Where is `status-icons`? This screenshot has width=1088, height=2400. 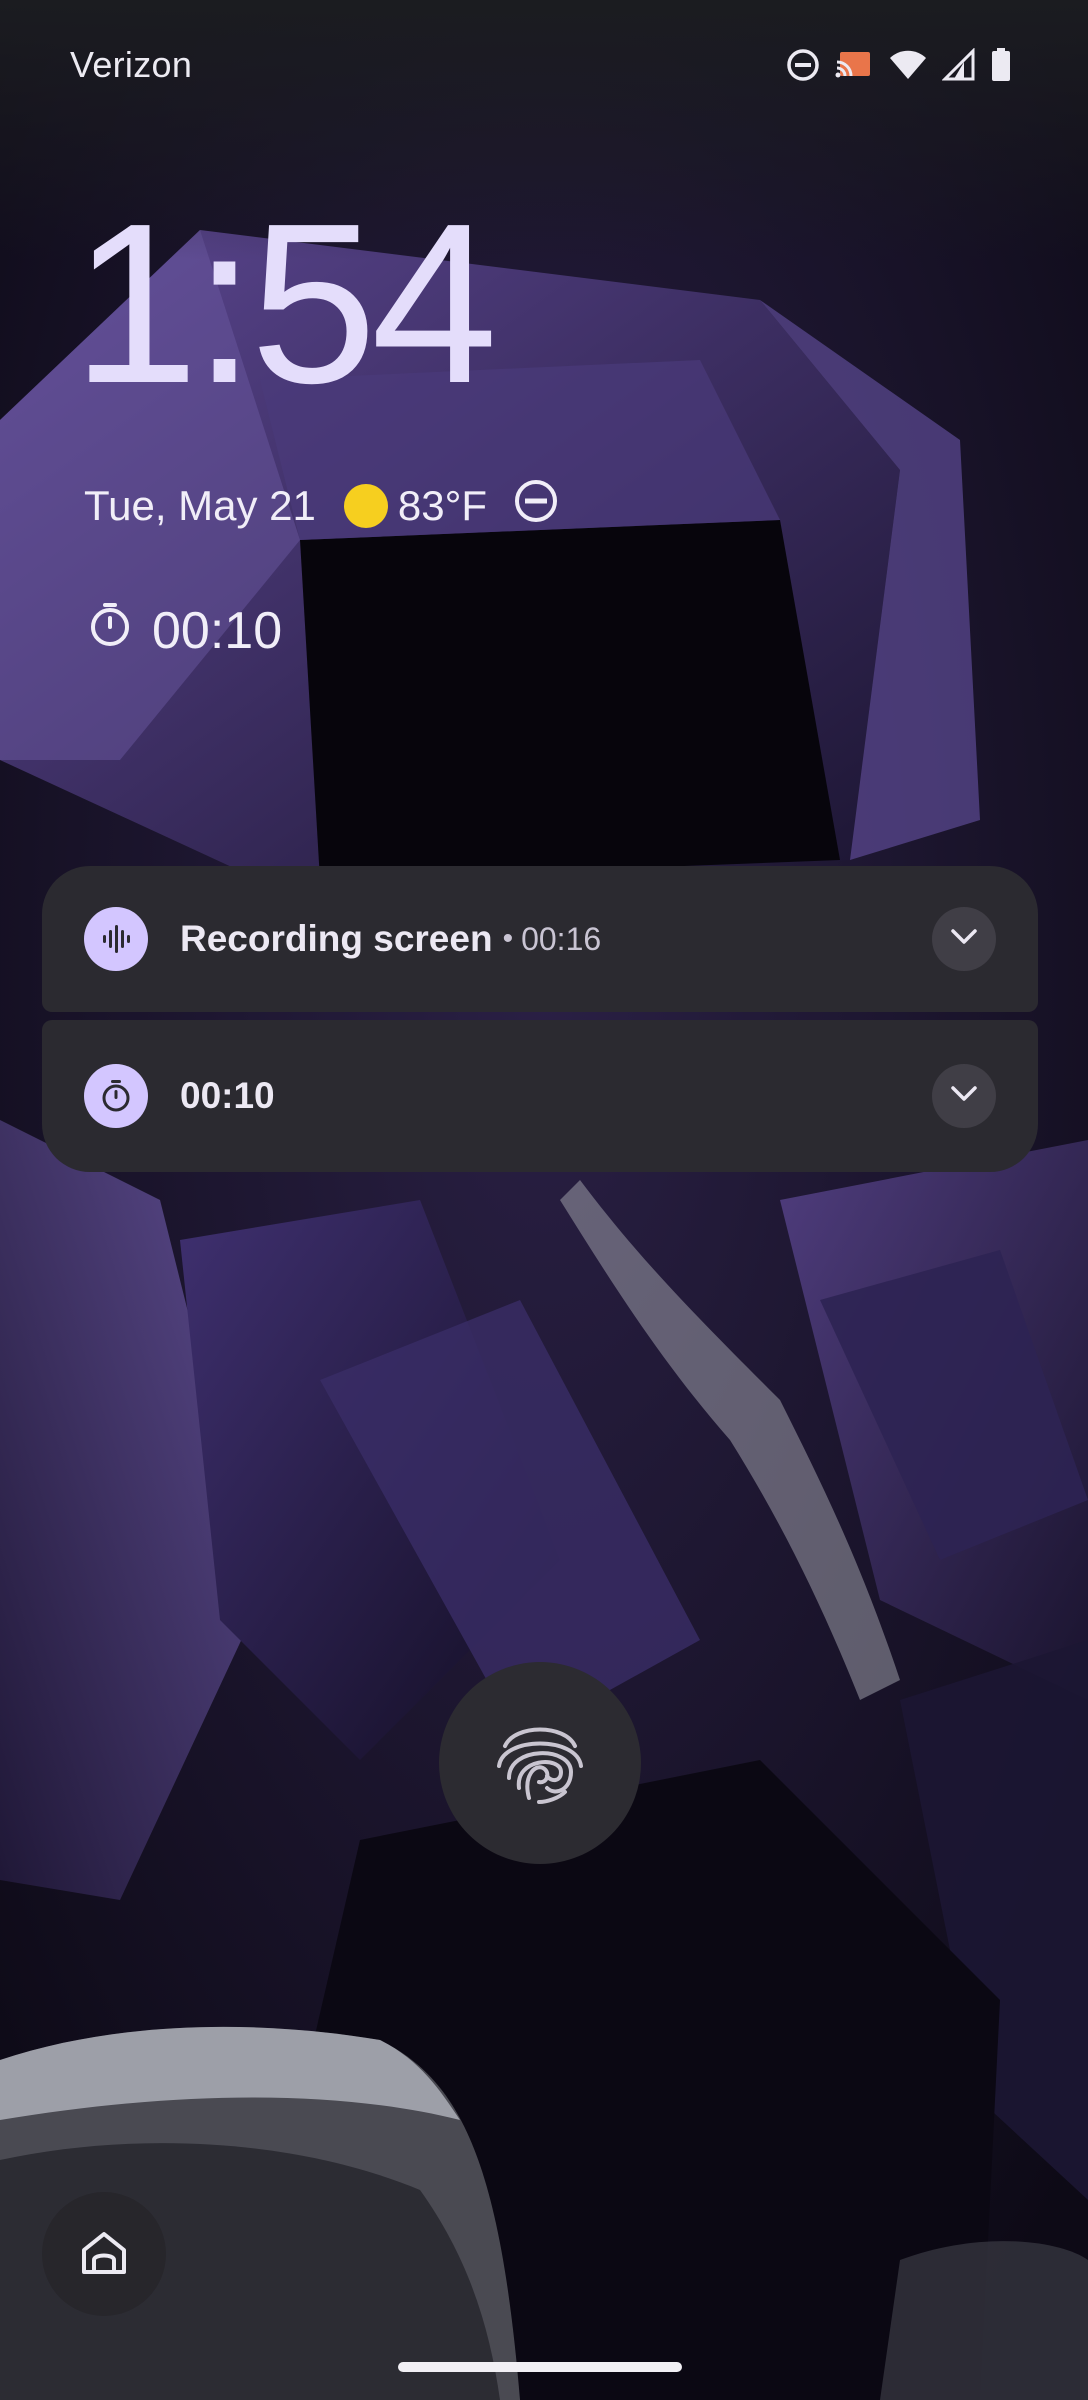
status-icons is located at coordinates (899, 65).